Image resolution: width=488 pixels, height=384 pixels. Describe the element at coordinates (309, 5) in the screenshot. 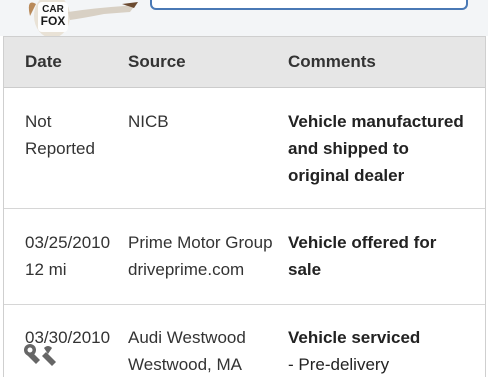

I see `search-input` at that location.